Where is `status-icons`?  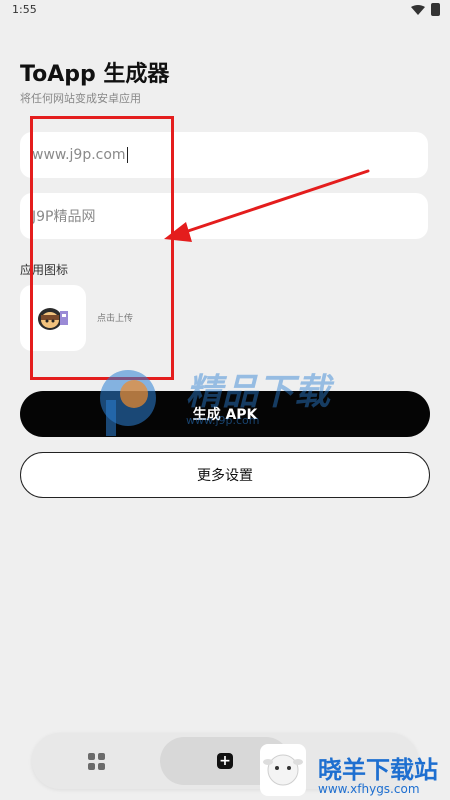
status-icons is located at coordinates (425, 9).